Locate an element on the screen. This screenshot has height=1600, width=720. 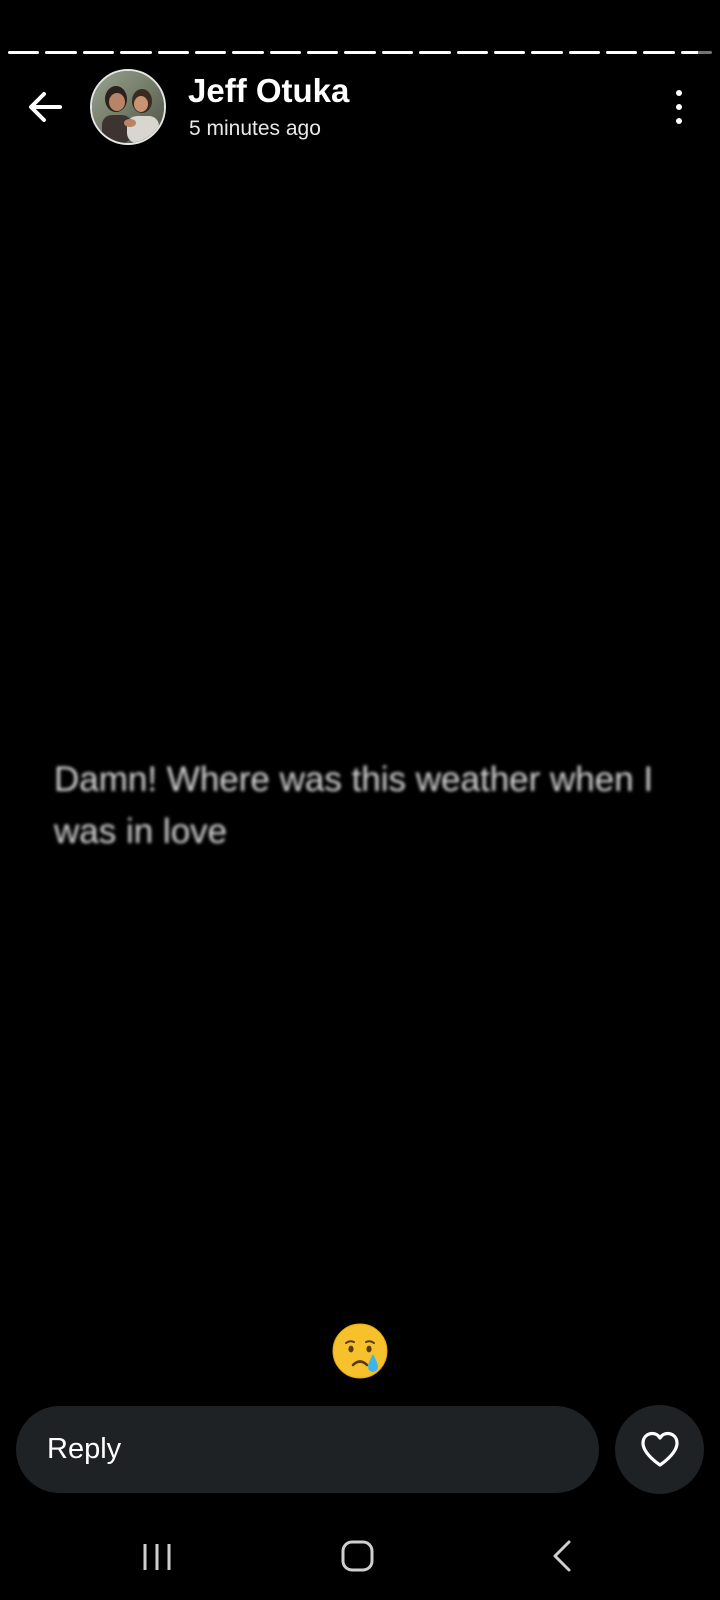
more-vertical-icon is located at coordinates (679, 93).